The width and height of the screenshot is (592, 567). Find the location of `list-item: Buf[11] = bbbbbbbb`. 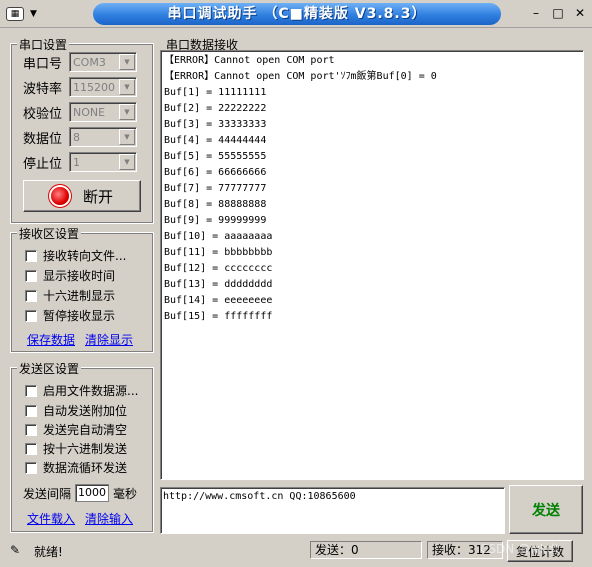

list-item: Buf[11] = bbbbbbbb is located at coordinates (218, 252).